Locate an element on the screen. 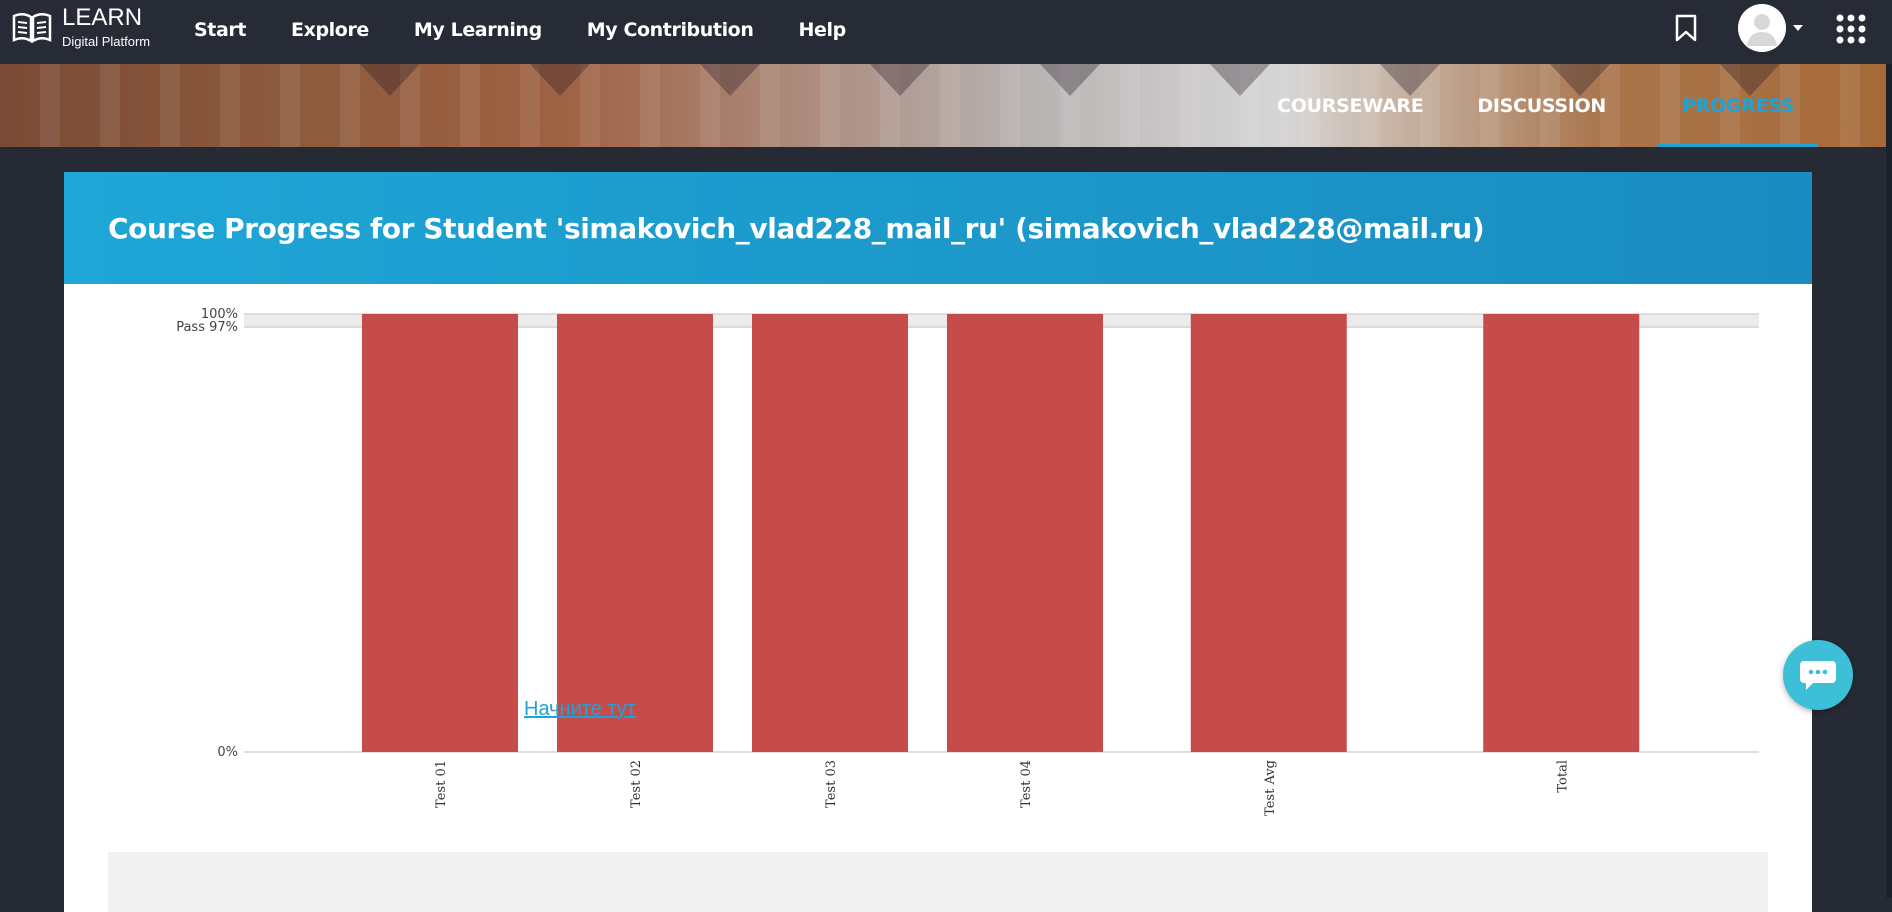  user-silhouette-icon is located at coordinates (1762, 28).